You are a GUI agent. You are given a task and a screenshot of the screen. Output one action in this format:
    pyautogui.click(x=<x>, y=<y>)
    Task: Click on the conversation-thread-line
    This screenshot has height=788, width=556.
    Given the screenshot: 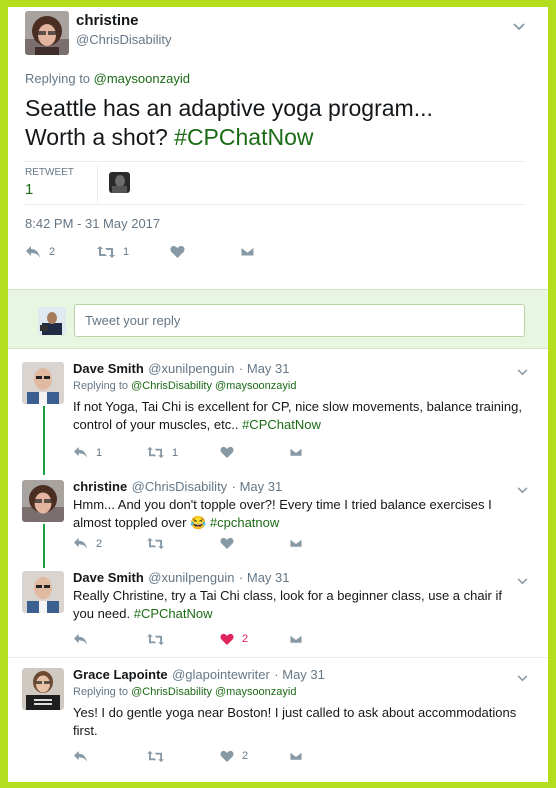 What is the action you would take?
    pyautogui.click(x=44, y=440)
    